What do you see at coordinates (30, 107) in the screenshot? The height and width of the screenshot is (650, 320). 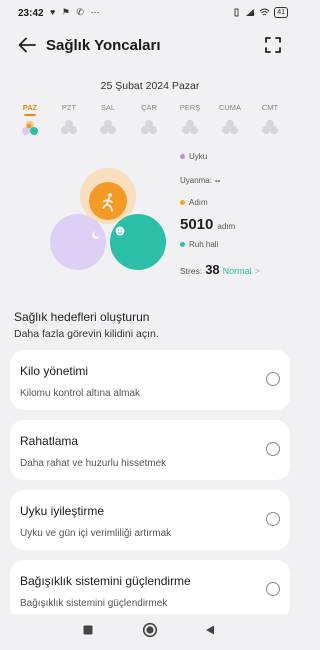 I see `day-label: PAZ` at bounding box center [30, 107].